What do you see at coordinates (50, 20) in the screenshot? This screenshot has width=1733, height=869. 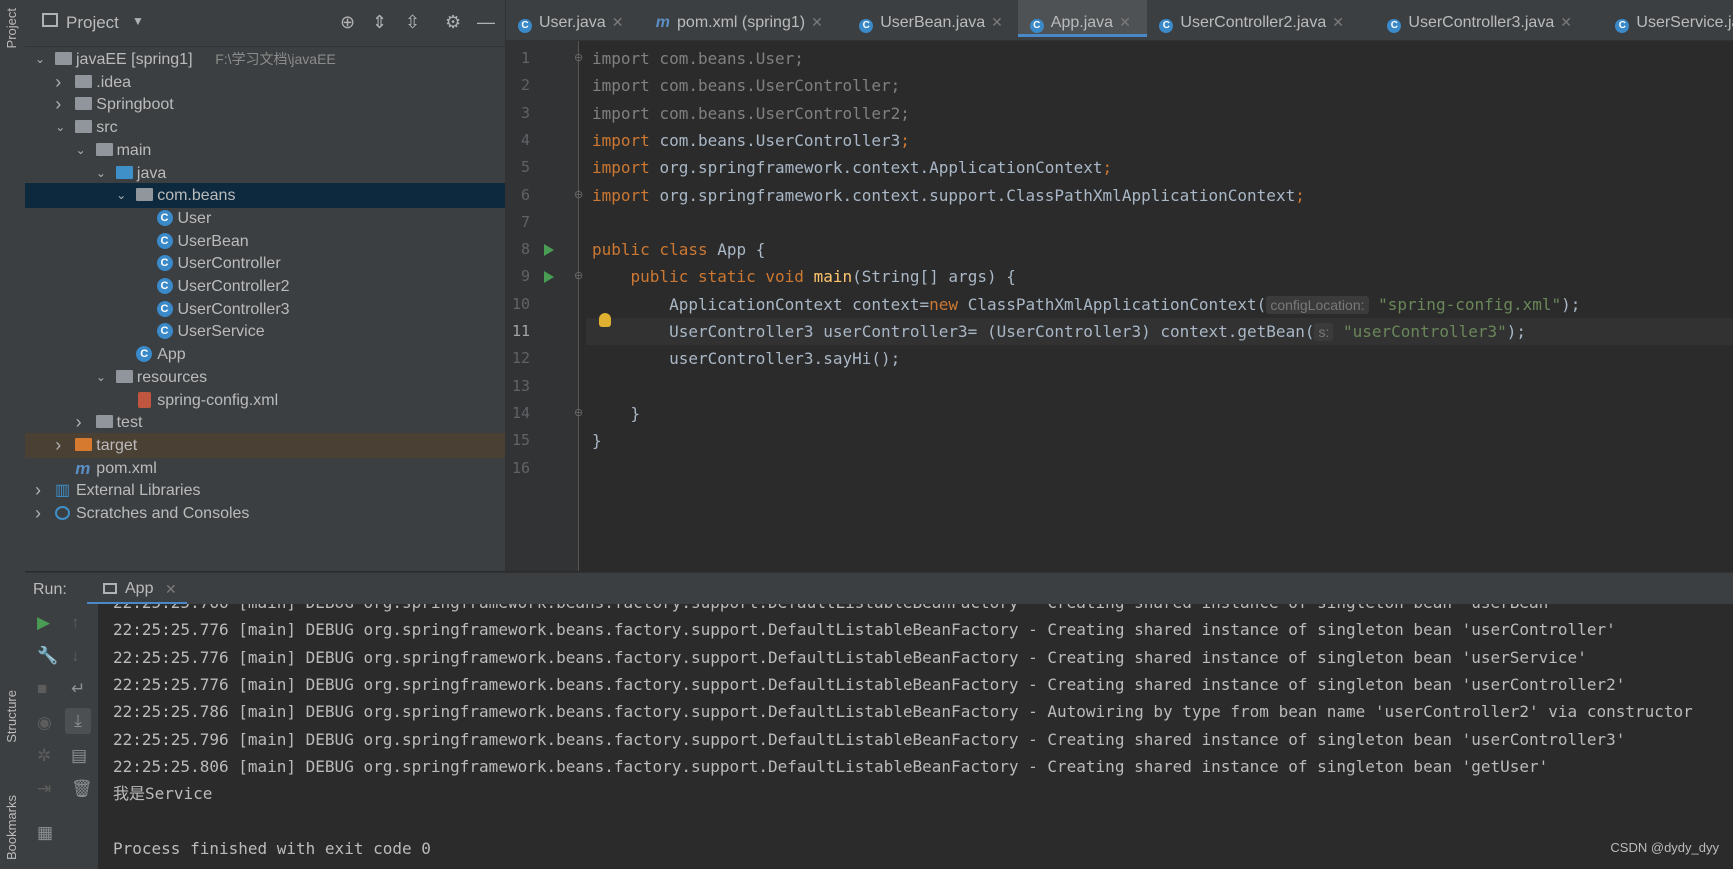 I see `project-view-icon` at bounding box center [50, 20].